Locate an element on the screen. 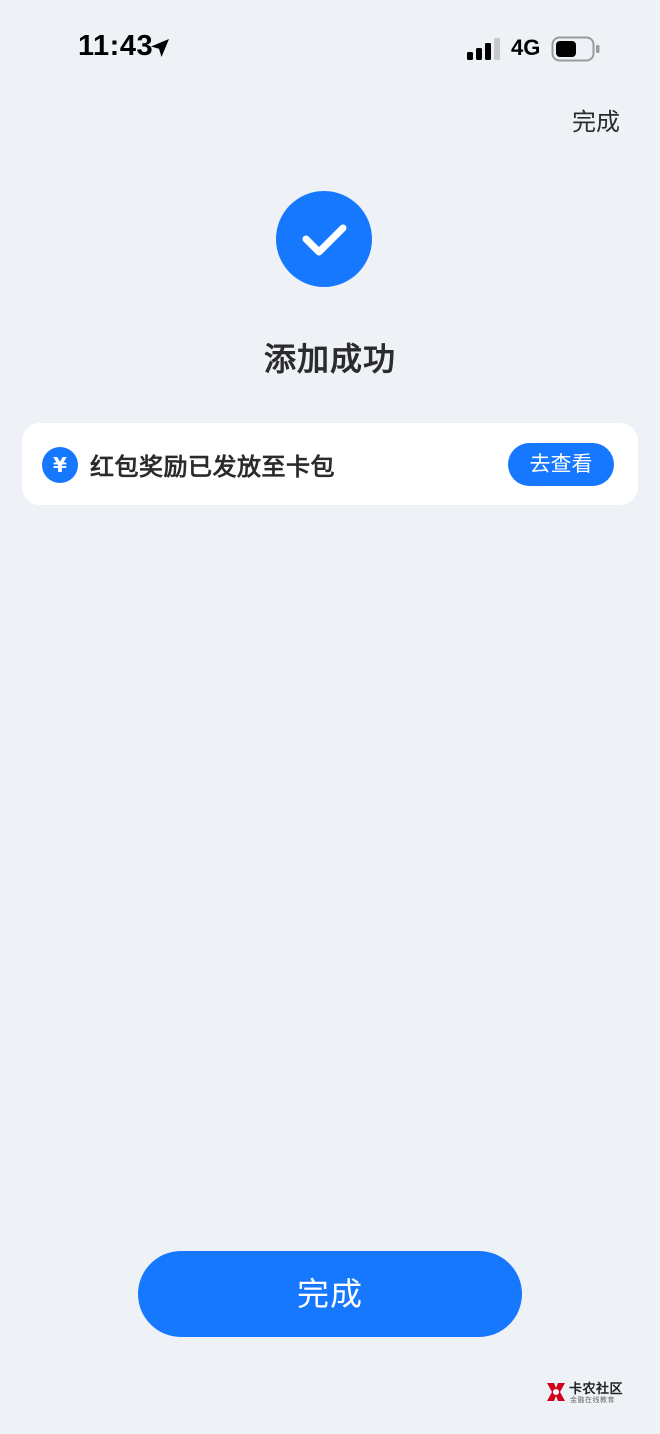 The width and height of the screenshot is (660, 1434). kanong-logo-icon is located at coordinates (556, 1392).